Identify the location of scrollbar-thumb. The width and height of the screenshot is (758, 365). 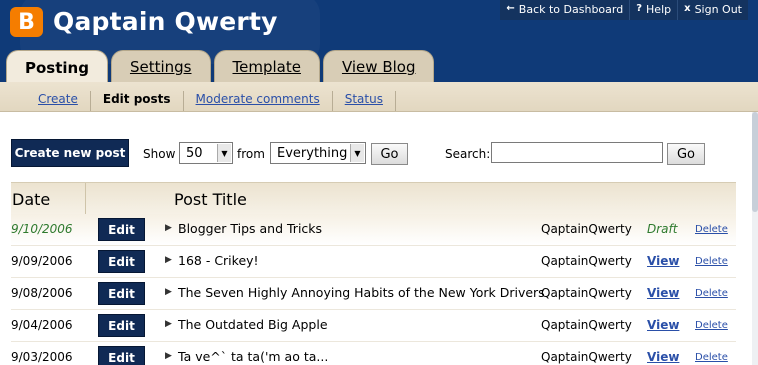
(755, 162).